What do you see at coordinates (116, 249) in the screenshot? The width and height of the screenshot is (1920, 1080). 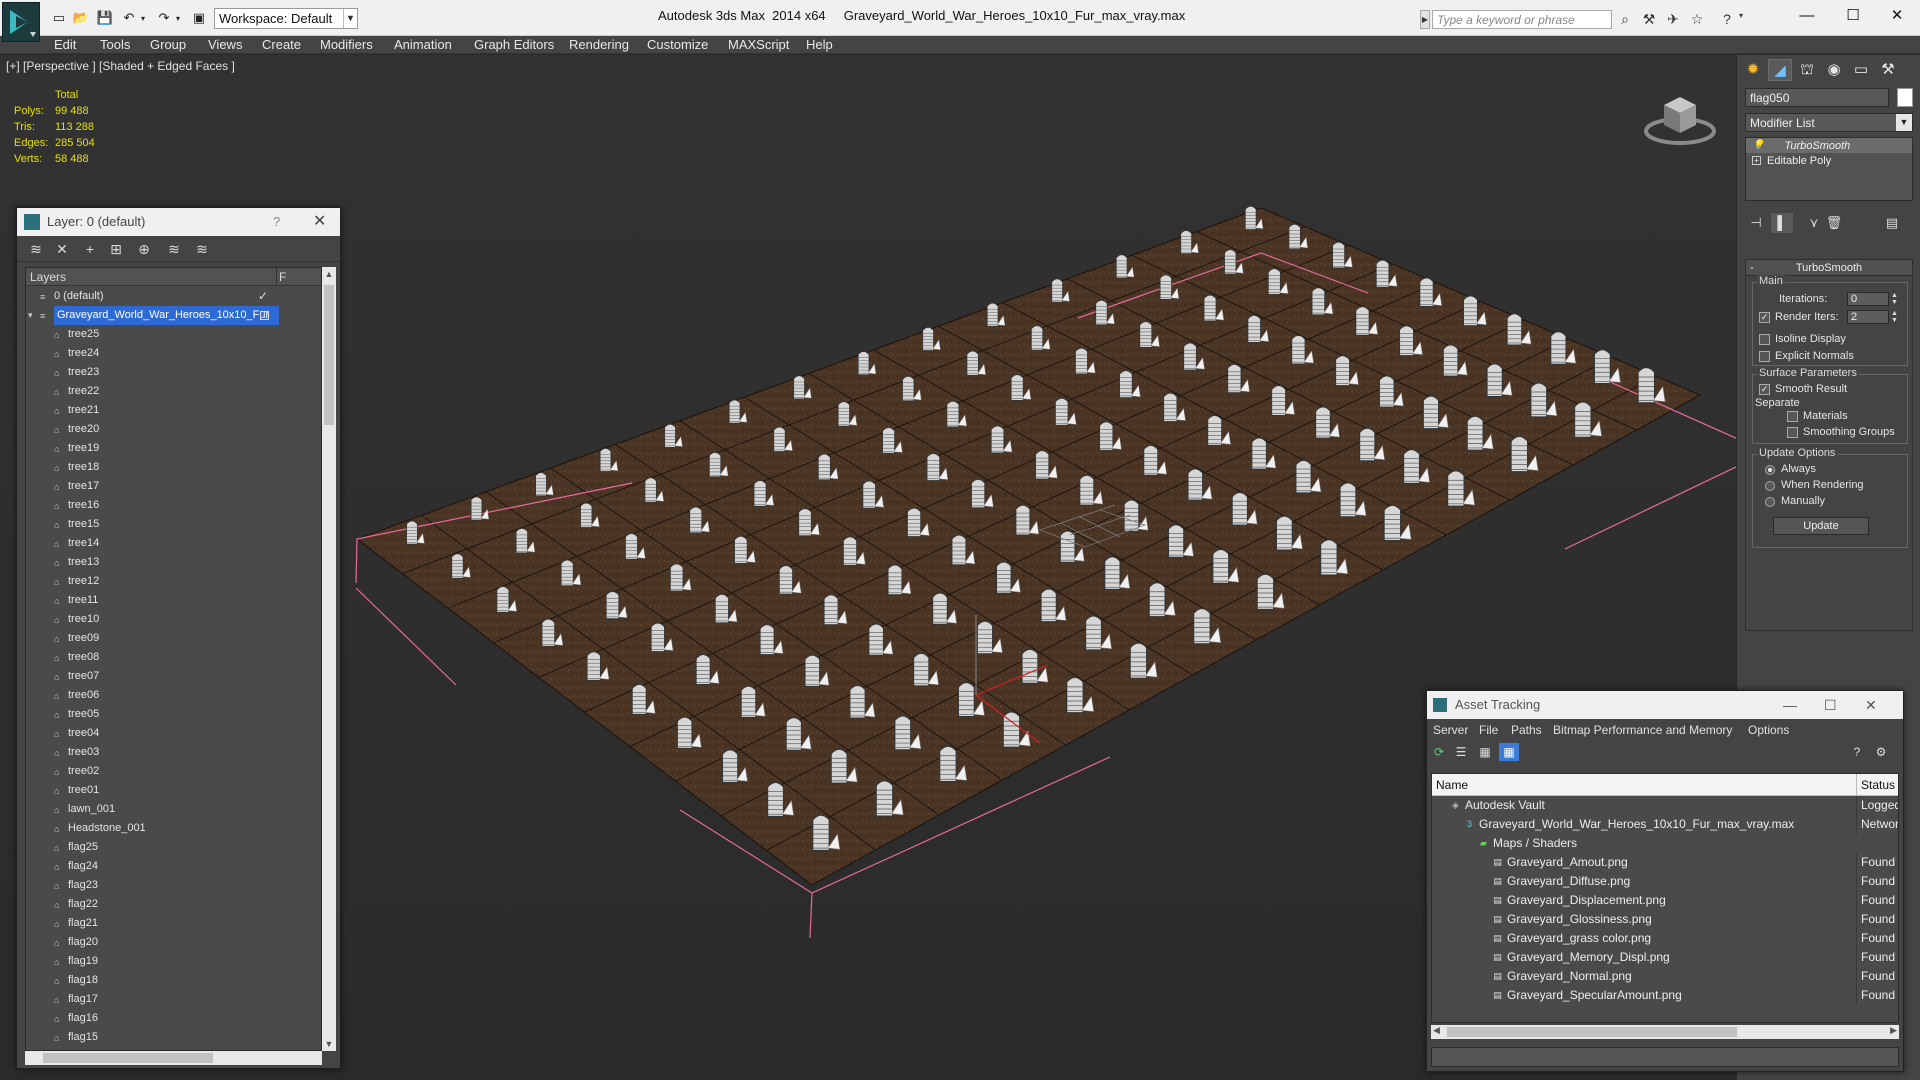 I see `select-layer-icon: ⊞` at bounding box center [116, 249].